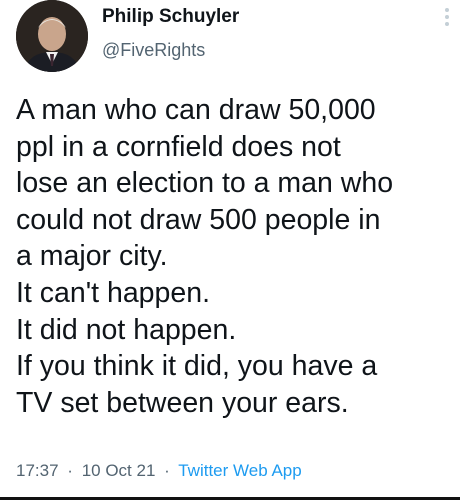 Image resolution: width=460 pixels, height=500 pixels. What do you see at coordinates (205, 183) in the screenshot?
I see `tweet-line: lose an election to a man who` at bounding box center [205, 183].